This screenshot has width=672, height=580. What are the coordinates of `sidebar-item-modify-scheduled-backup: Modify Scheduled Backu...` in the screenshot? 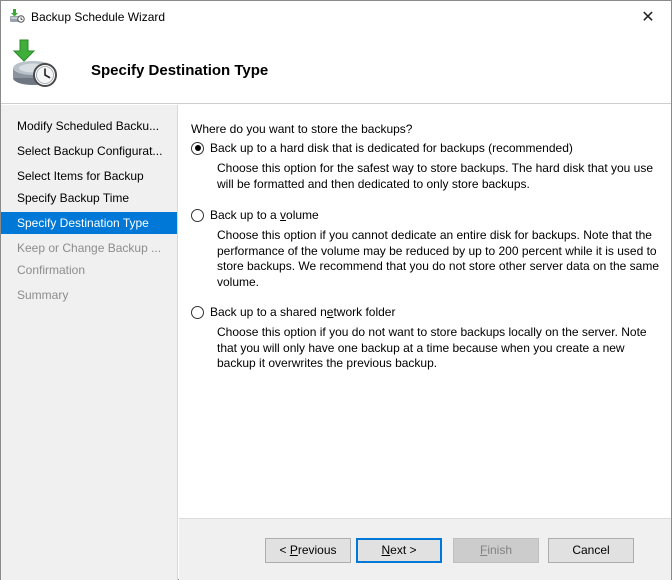 It's located at (89, 126).